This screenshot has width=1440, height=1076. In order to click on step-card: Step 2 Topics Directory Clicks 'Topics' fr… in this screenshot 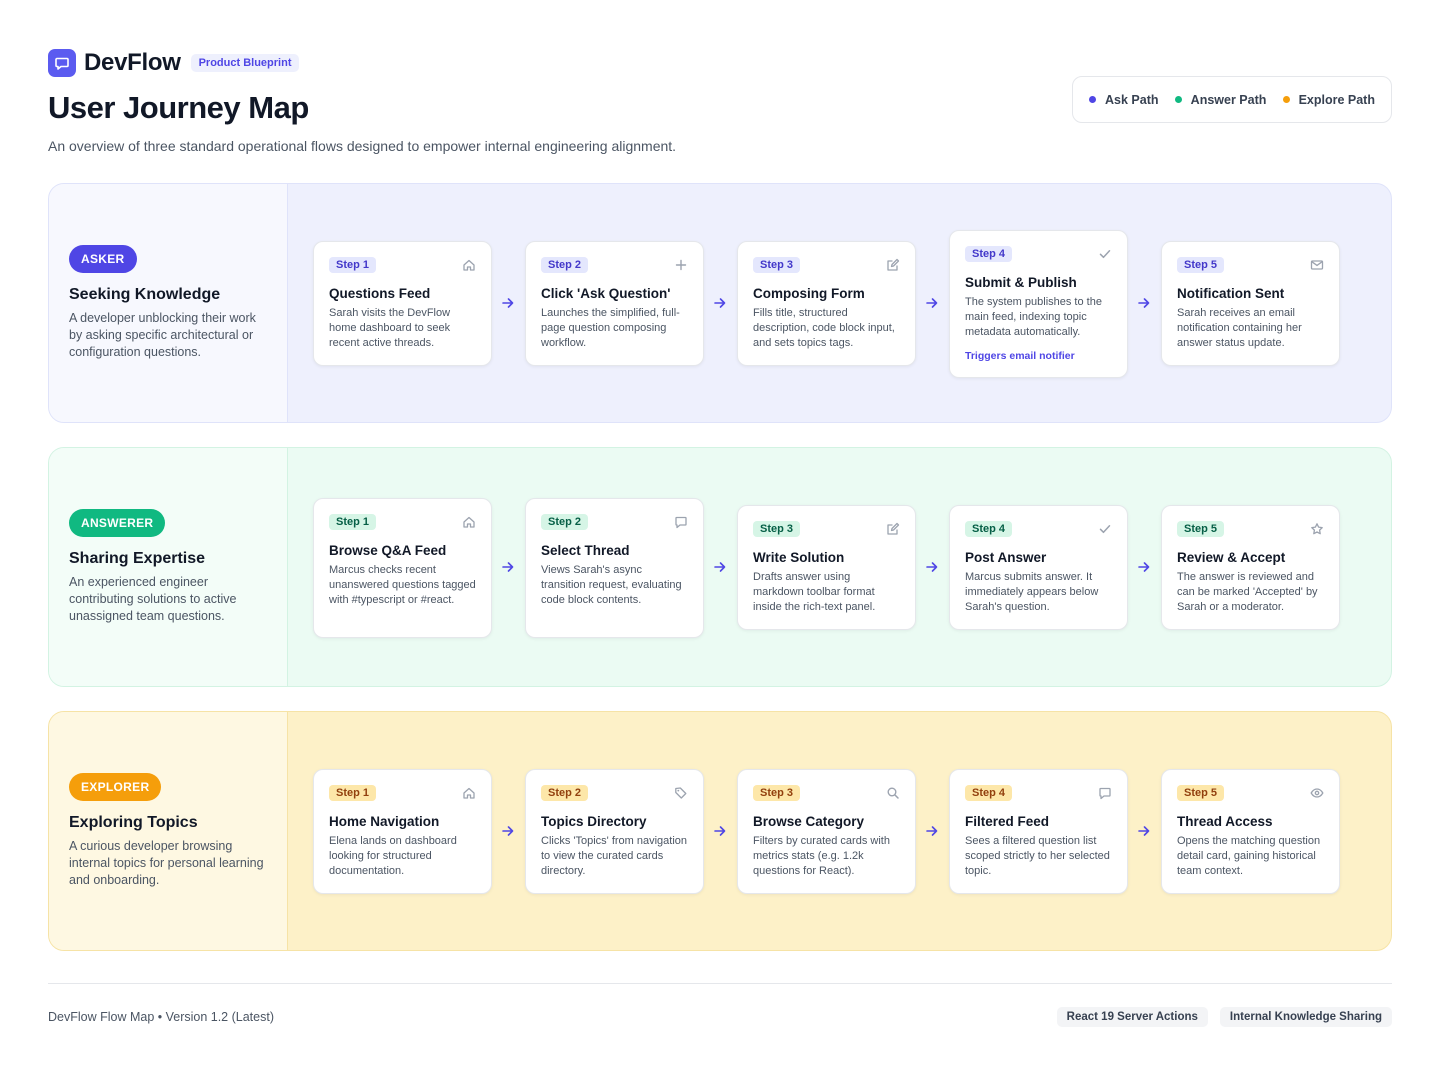, I will do `click(614, 831)`.